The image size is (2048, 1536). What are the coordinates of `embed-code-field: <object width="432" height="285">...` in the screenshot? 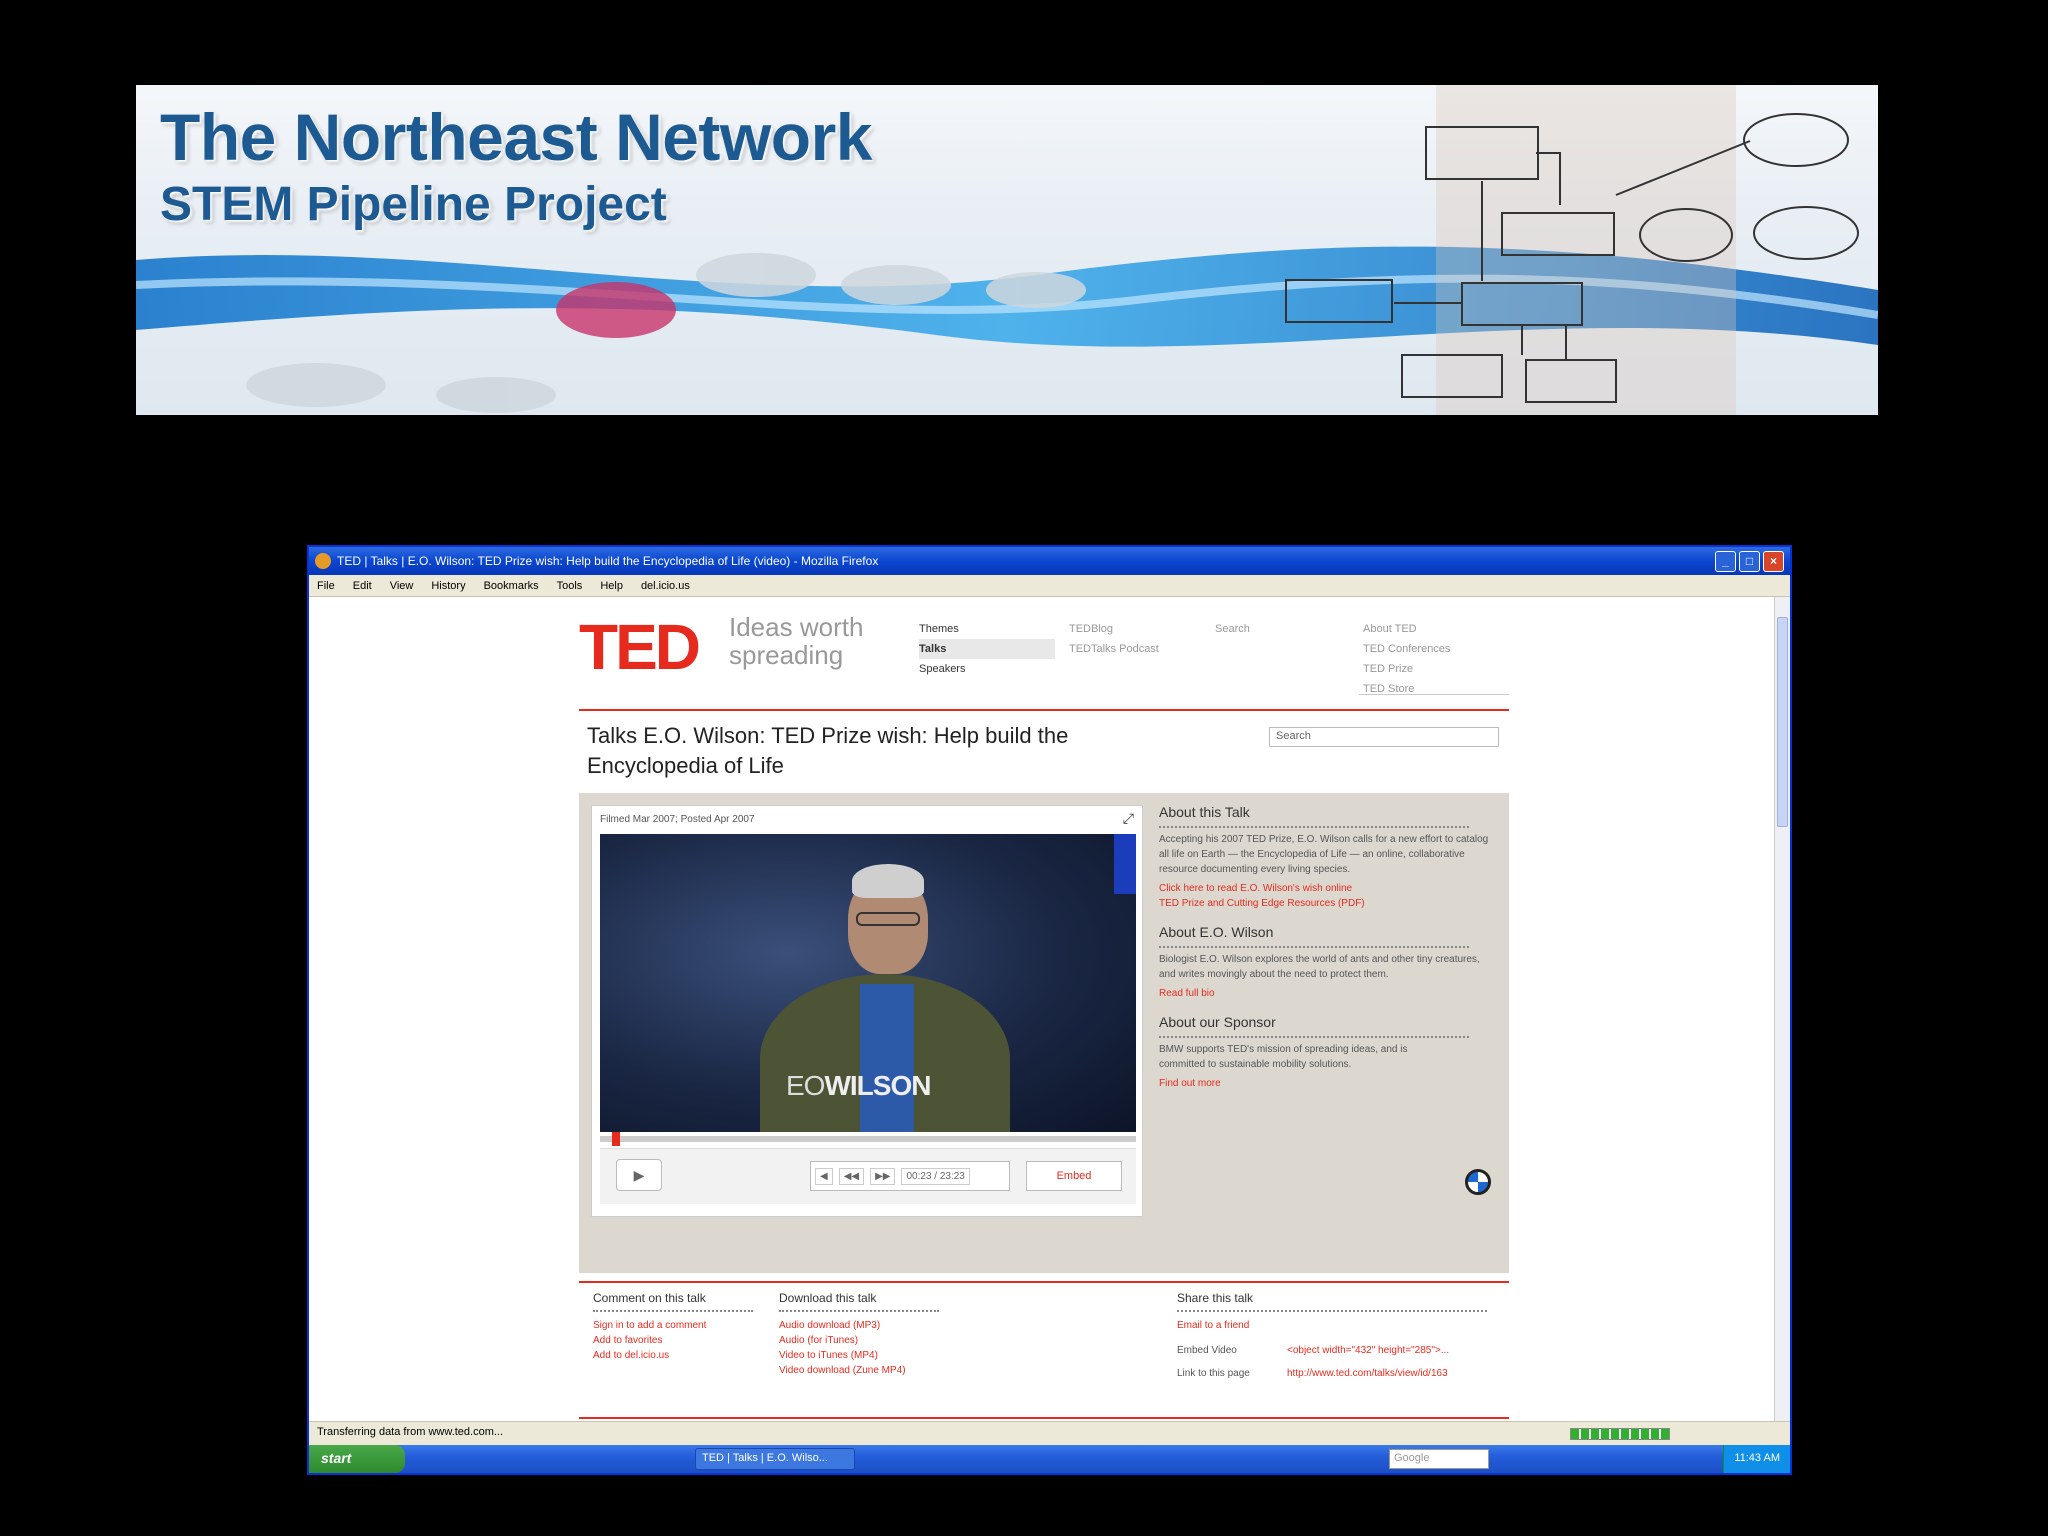 It's located at (1387, 1350).